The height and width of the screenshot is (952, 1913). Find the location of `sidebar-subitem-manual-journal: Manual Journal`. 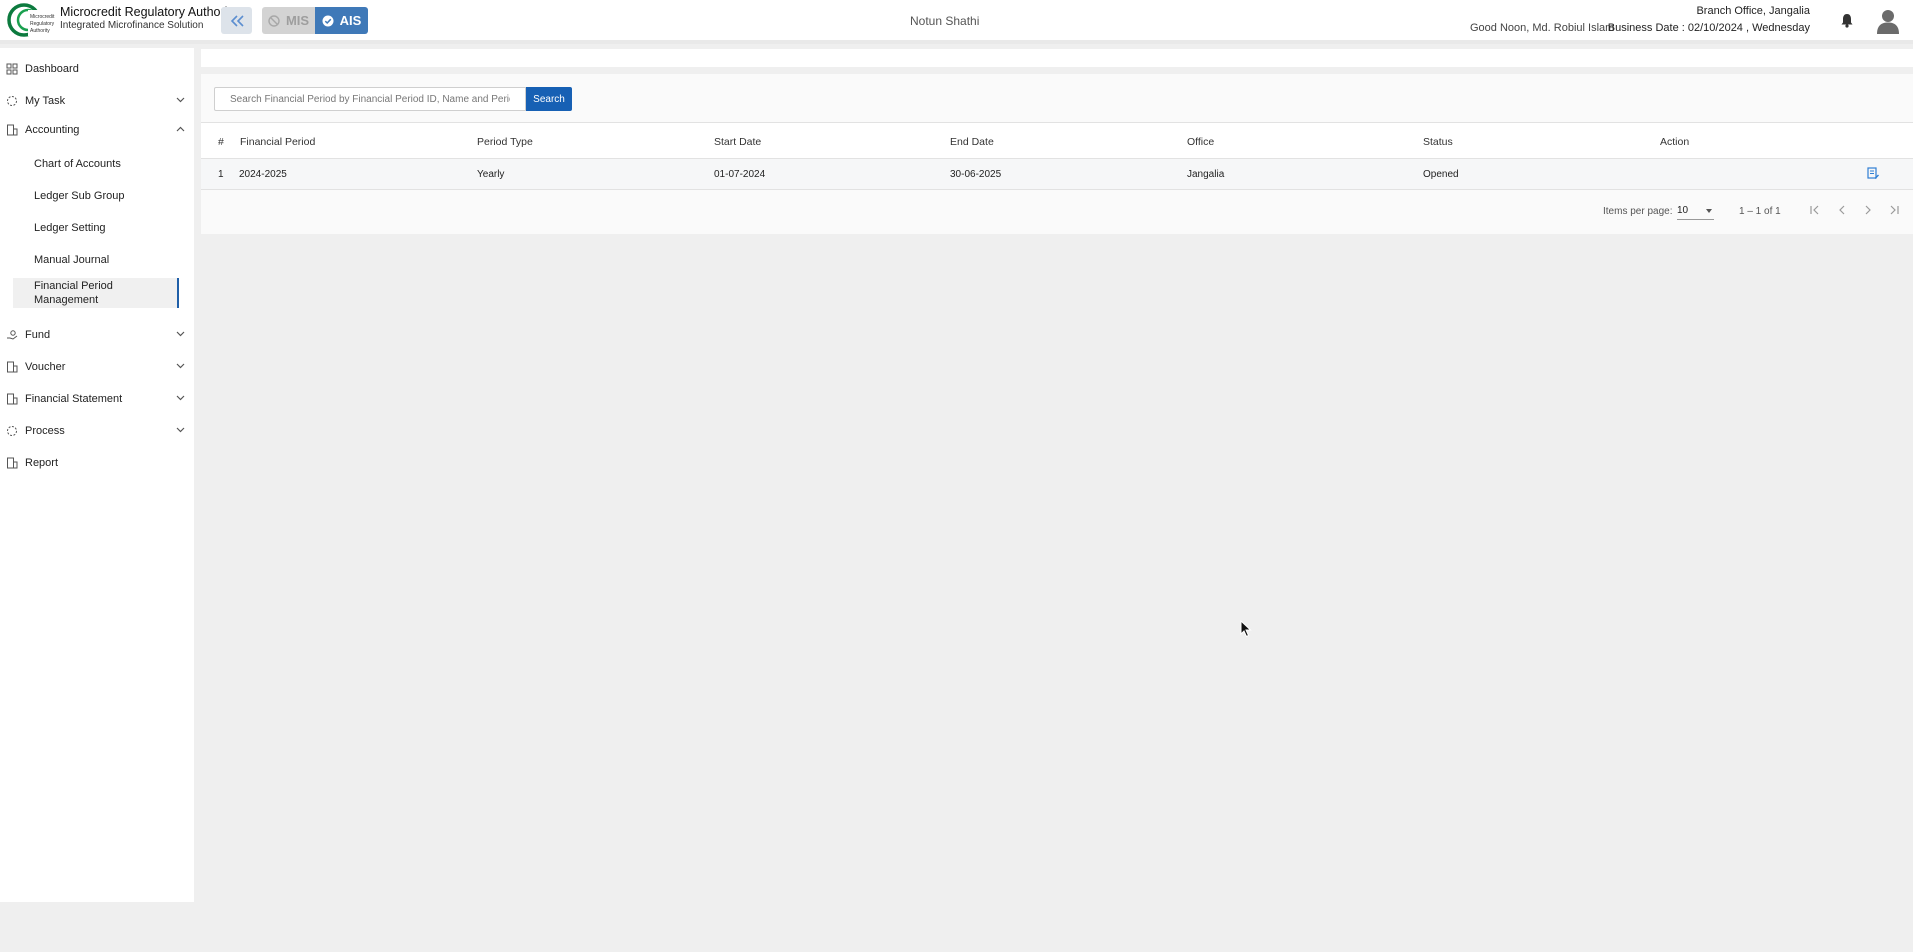

sidebar-subitem-manual-journal: Manual Journal is located at coordinates (95, 261).